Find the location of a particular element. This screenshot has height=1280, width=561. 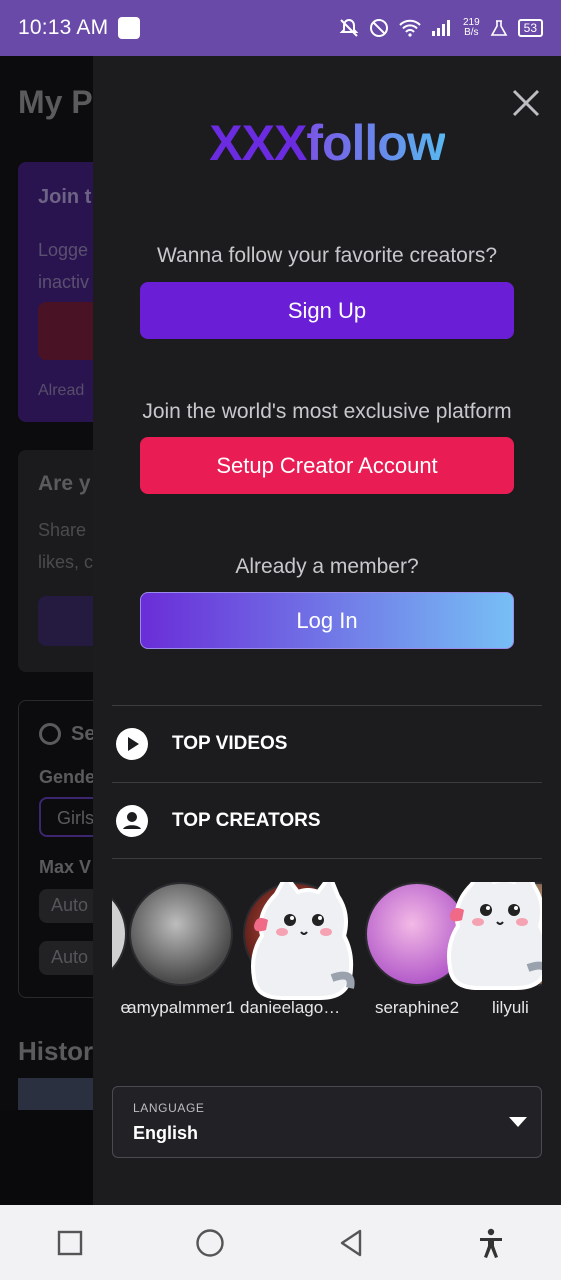

creator-card-line: Share is located at coordinates (62, 530).